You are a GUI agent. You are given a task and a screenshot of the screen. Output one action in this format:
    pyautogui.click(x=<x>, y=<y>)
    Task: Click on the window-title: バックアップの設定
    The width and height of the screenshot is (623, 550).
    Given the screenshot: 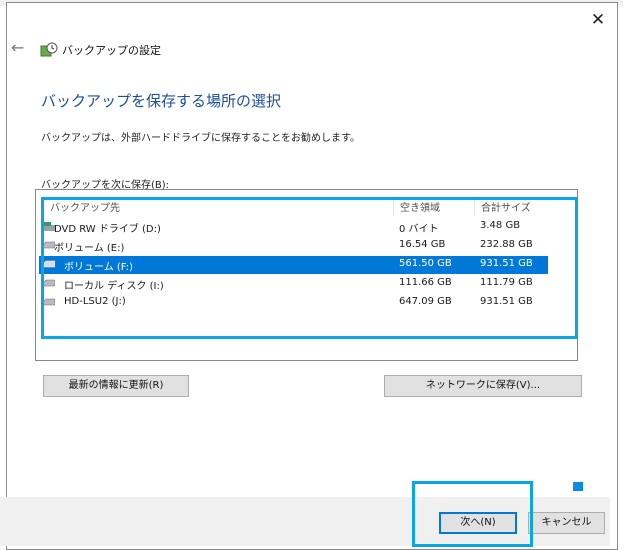 What is the action you would take?
    pyautogui.click(x=111, y=50)
    